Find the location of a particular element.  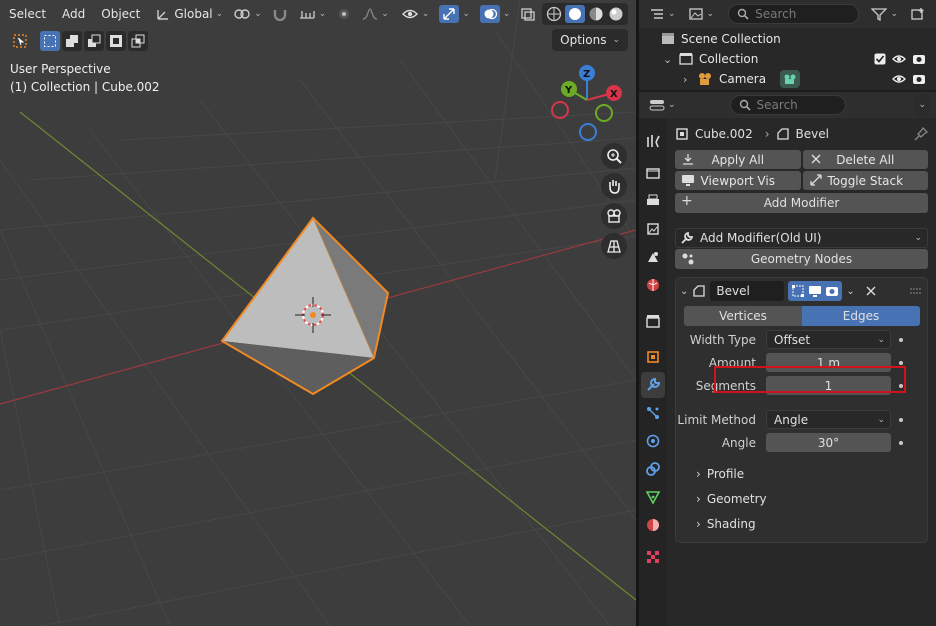

pan-button is located at coordinates (614, 186).